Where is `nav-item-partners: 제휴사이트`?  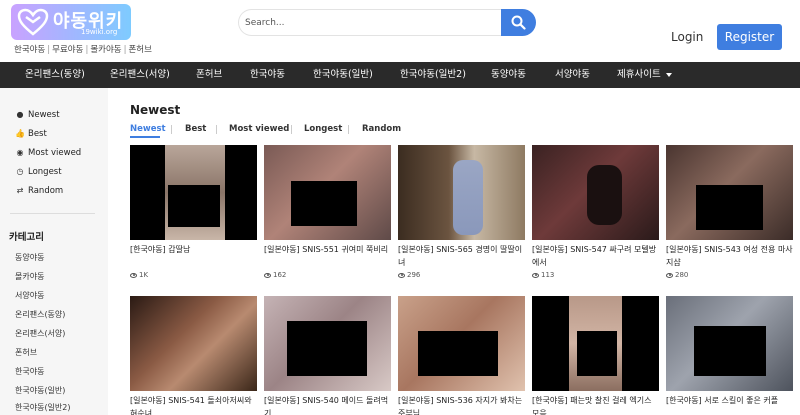
nav-item-partners: 제휴사이트 is located at coordinates (644, 75).